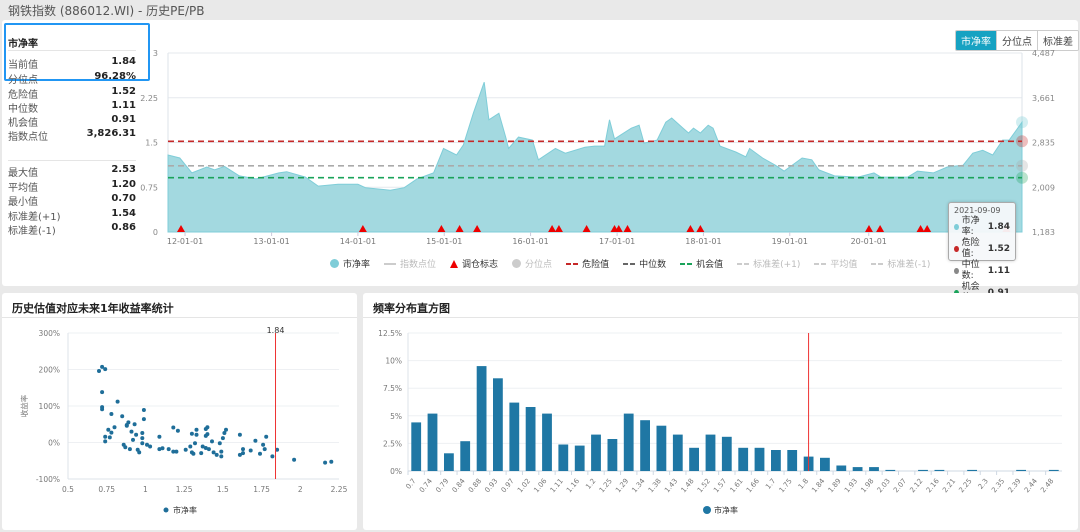  What do you see at coordinates (491, 485) in the screenshot?
I see `x-tick-label: 0.93` at bounding box center [491, 485].